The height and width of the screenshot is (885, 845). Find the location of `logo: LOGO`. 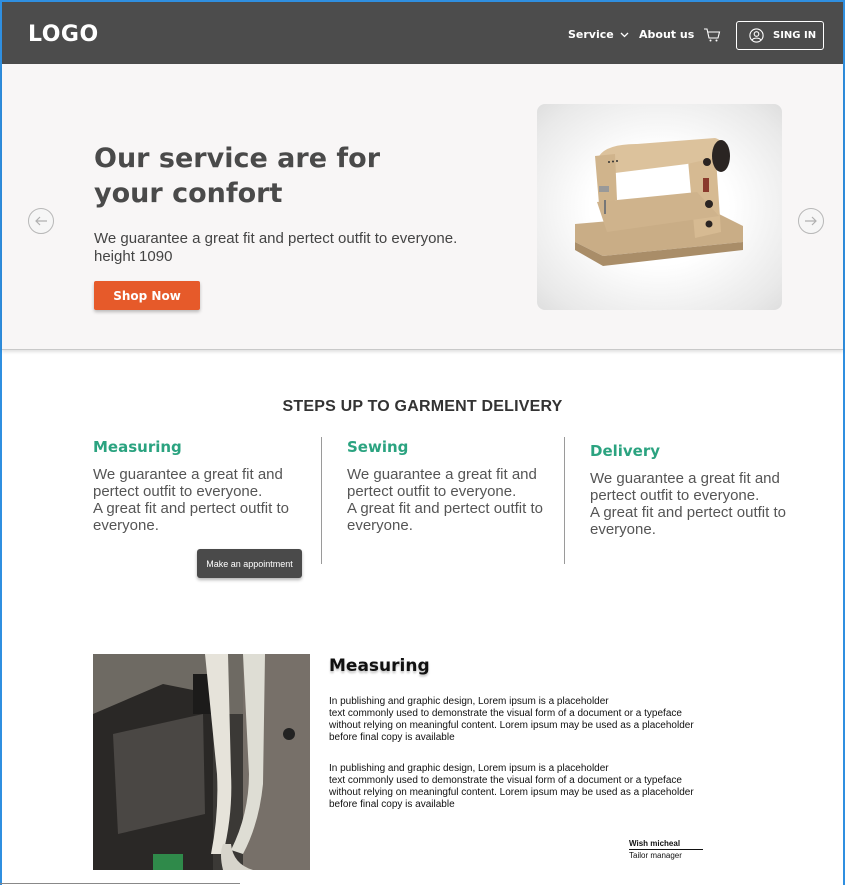

logo: LOGO is located at coordinates (63, 34).